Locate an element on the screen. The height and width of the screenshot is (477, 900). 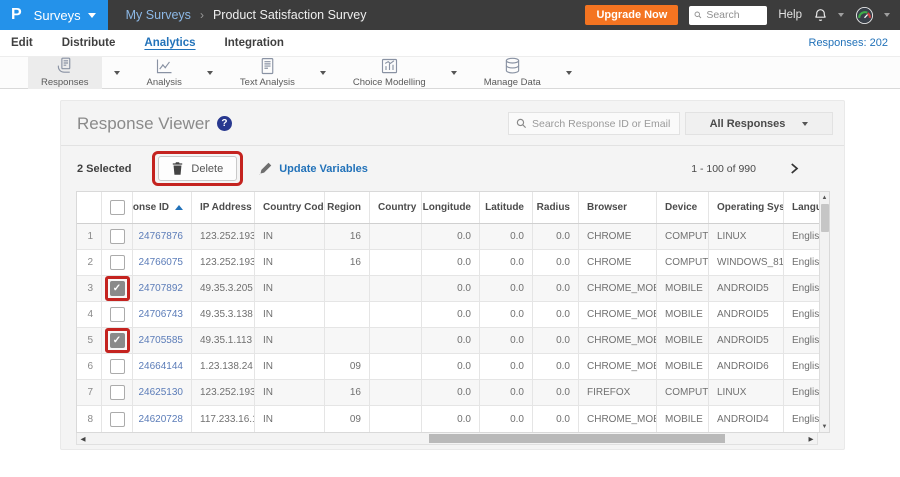
response-filter-dropdown: All Responses is located at coordinates (759, 123).